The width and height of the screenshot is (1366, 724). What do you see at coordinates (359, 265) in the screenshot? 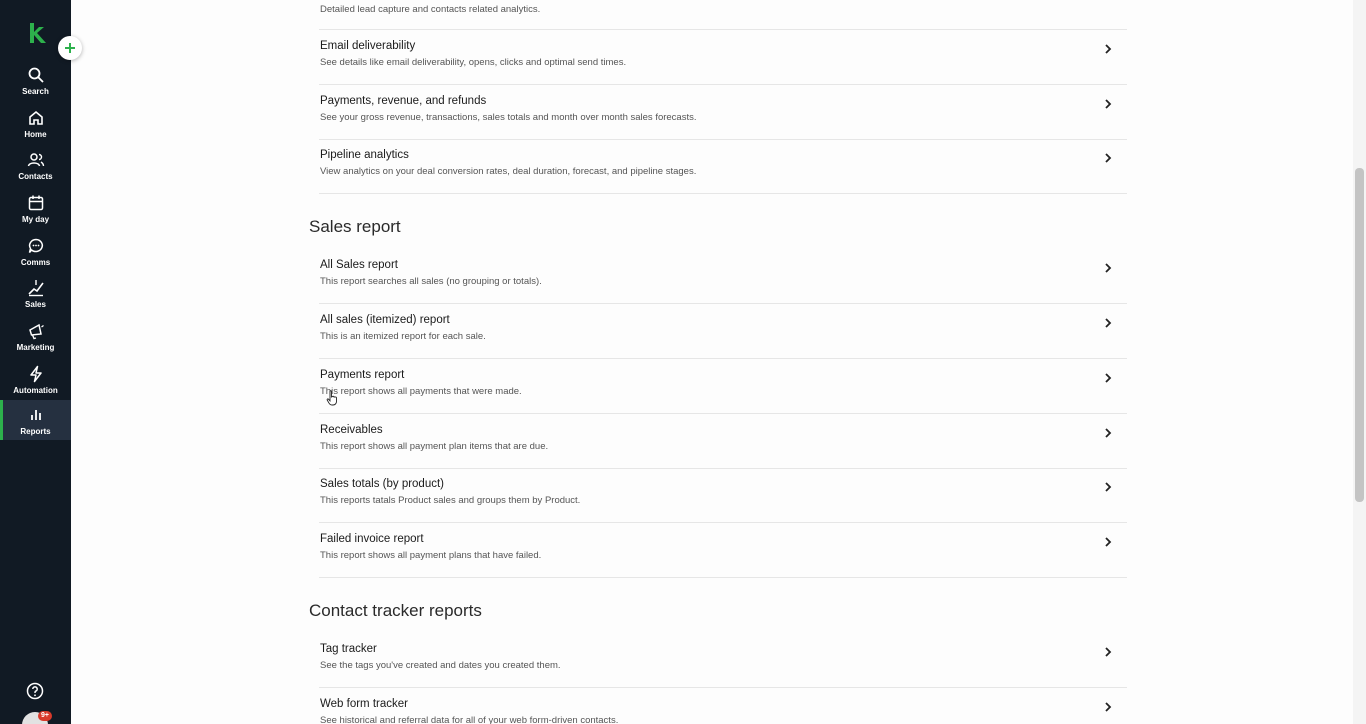
I see `row-title: All Sales report` at bounding box center [359, 265].